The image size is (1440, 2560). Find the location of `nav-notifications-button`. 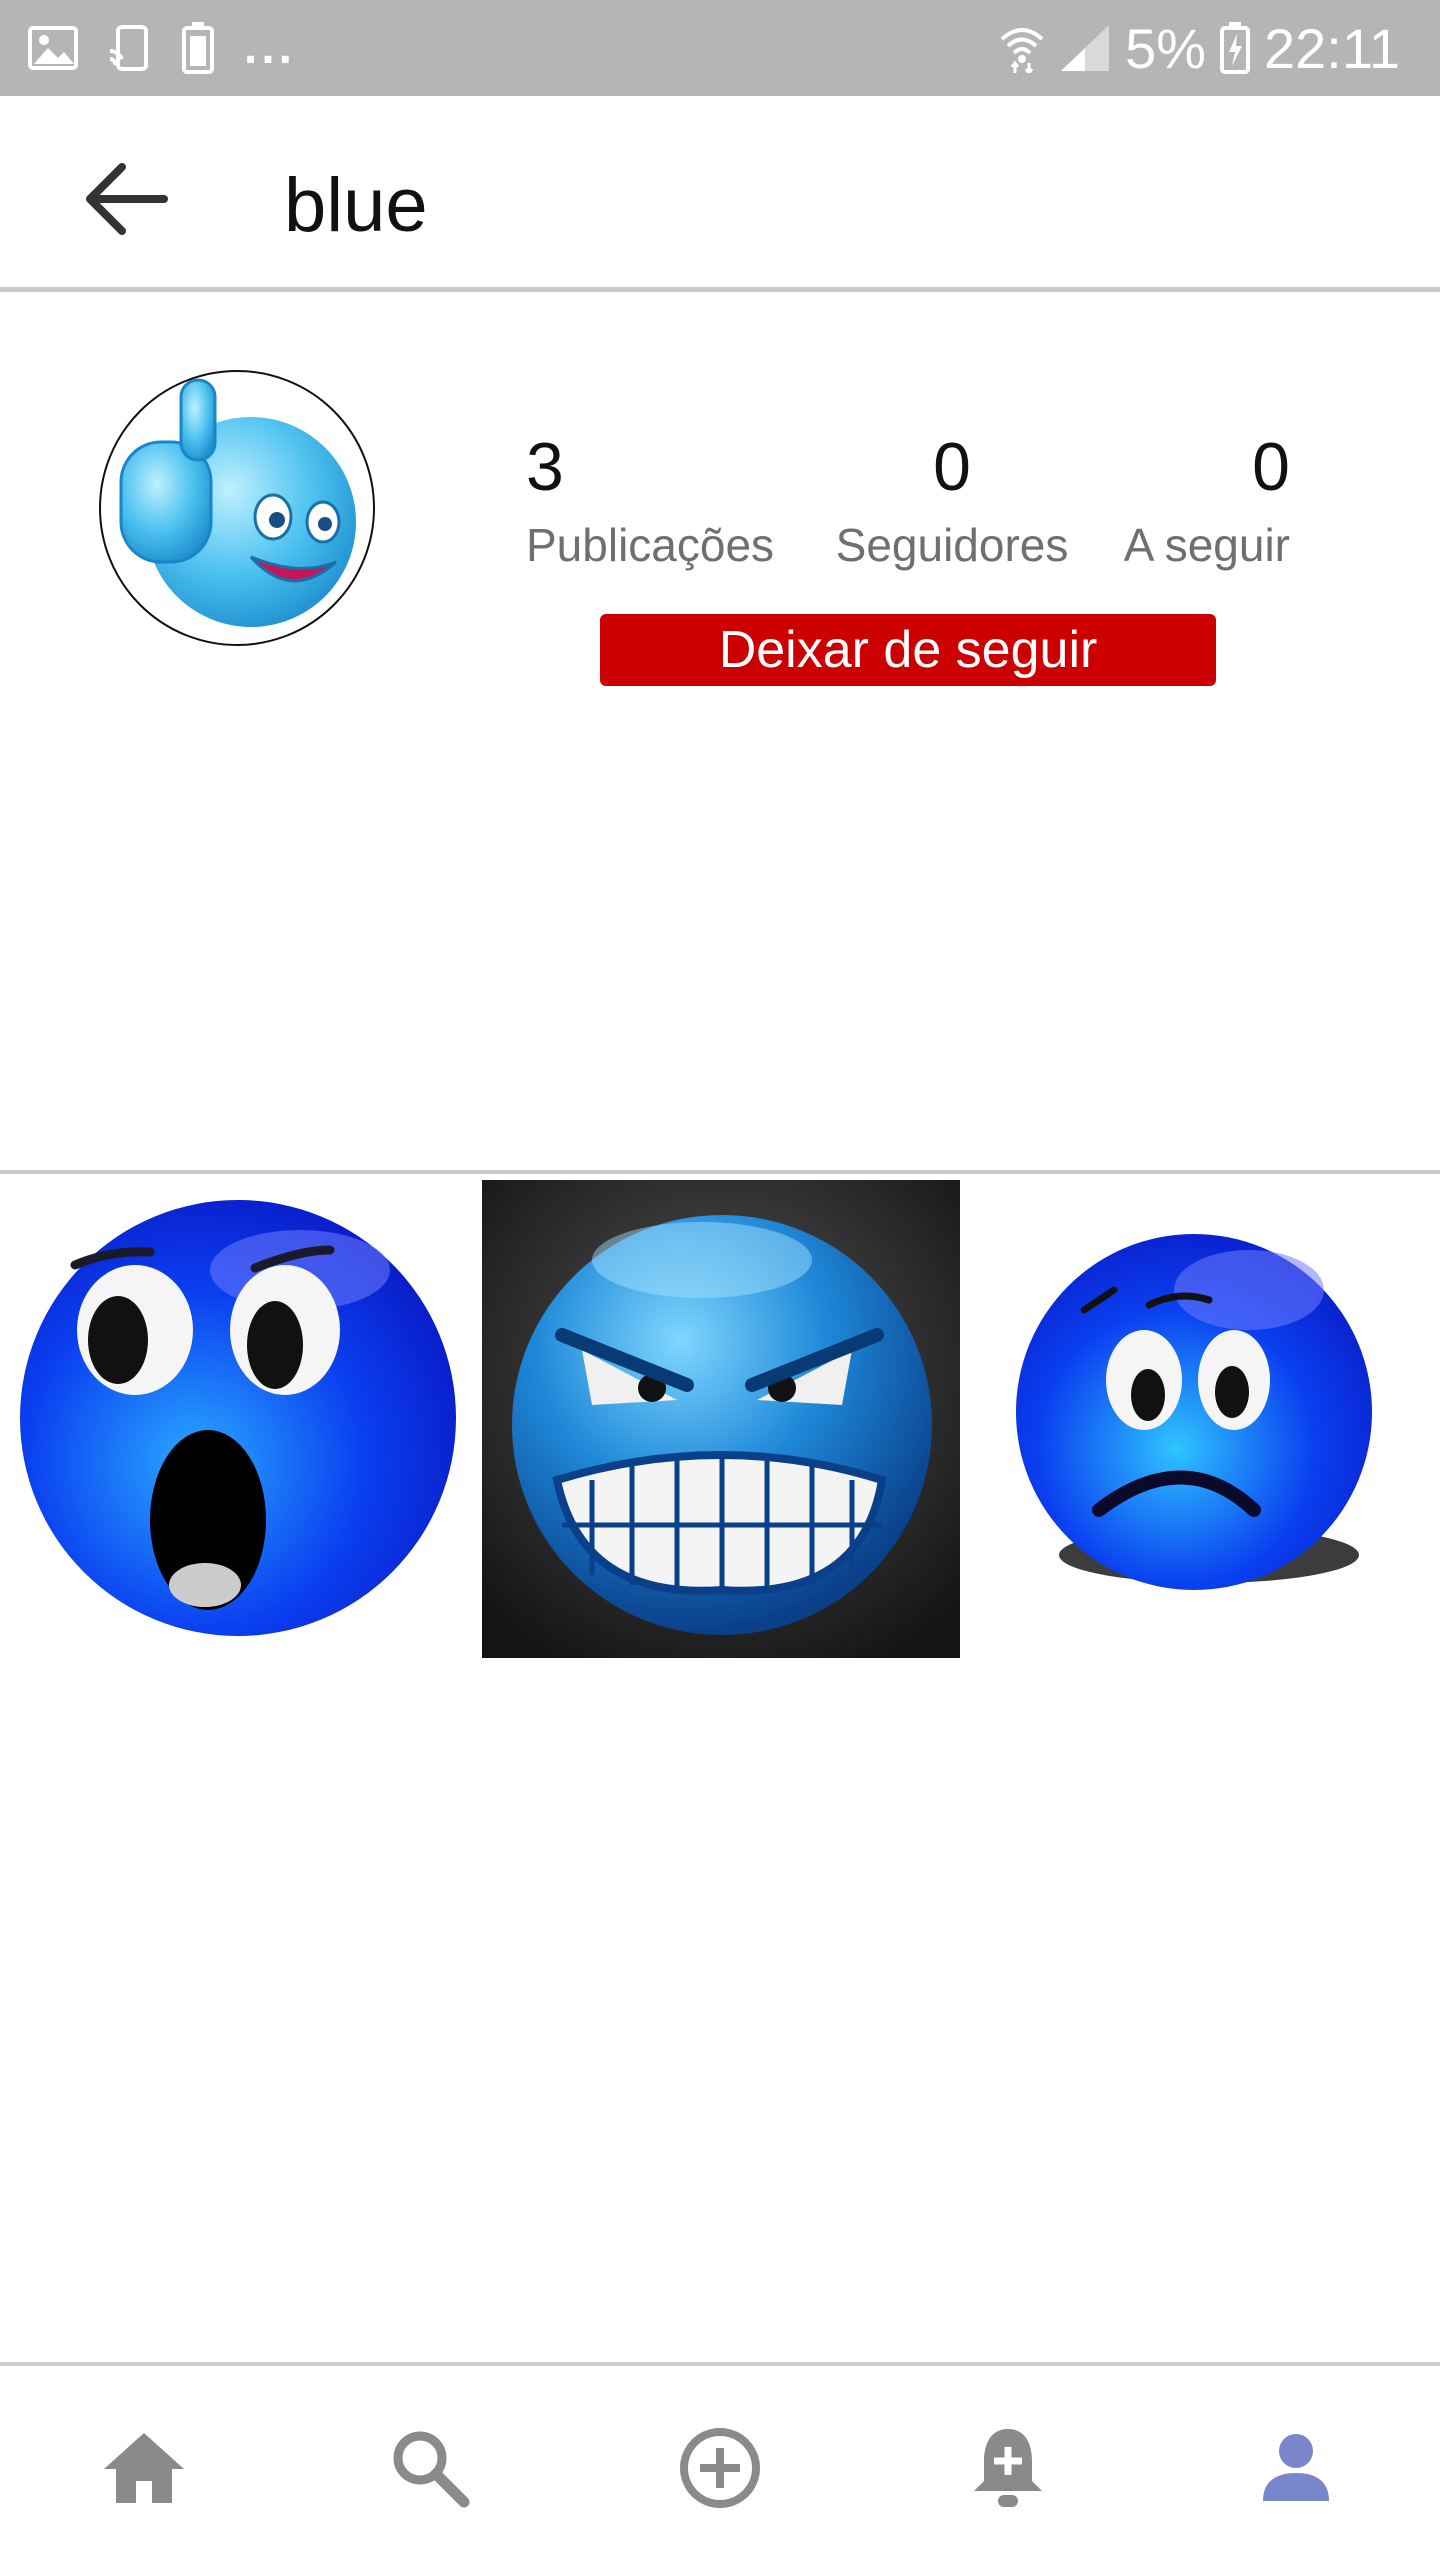

nav-notifications-button is located at coordinates (1008, 2468).